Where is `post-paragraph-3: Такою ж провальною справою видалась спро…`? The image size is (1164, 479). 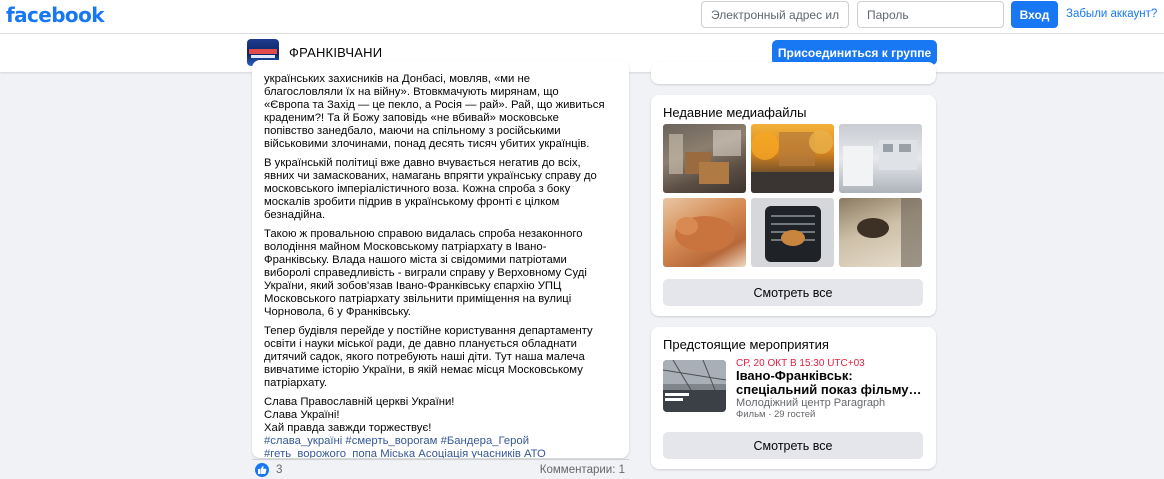
post-paragraph-3: Такою ж провальною справою видалась спро… is located at coordinates (444, 273).